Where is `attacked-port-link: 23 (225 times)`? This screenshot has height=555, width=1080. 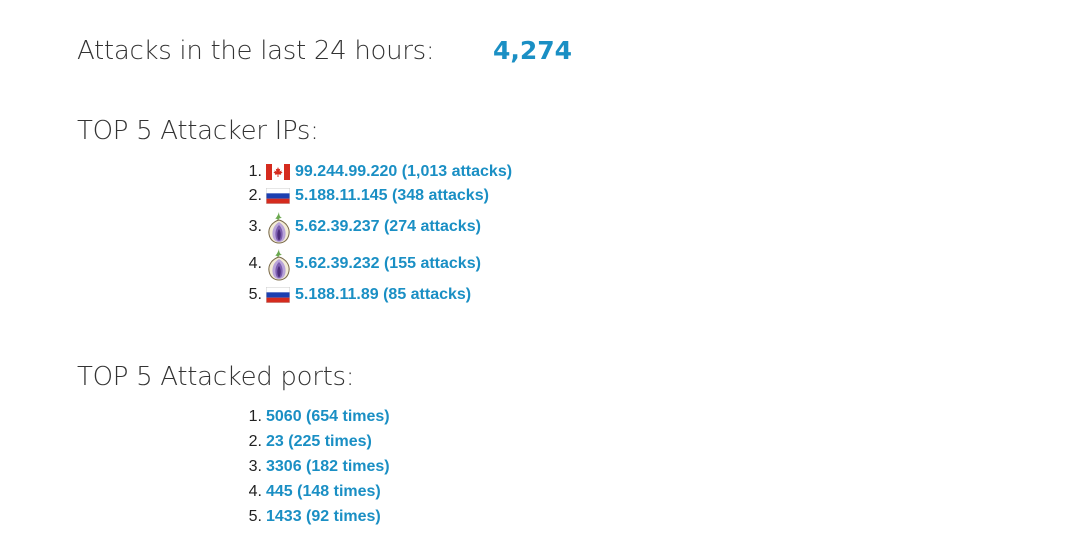 attacked-port-link: 23 (225 times) is located at coordinates (319, 442).